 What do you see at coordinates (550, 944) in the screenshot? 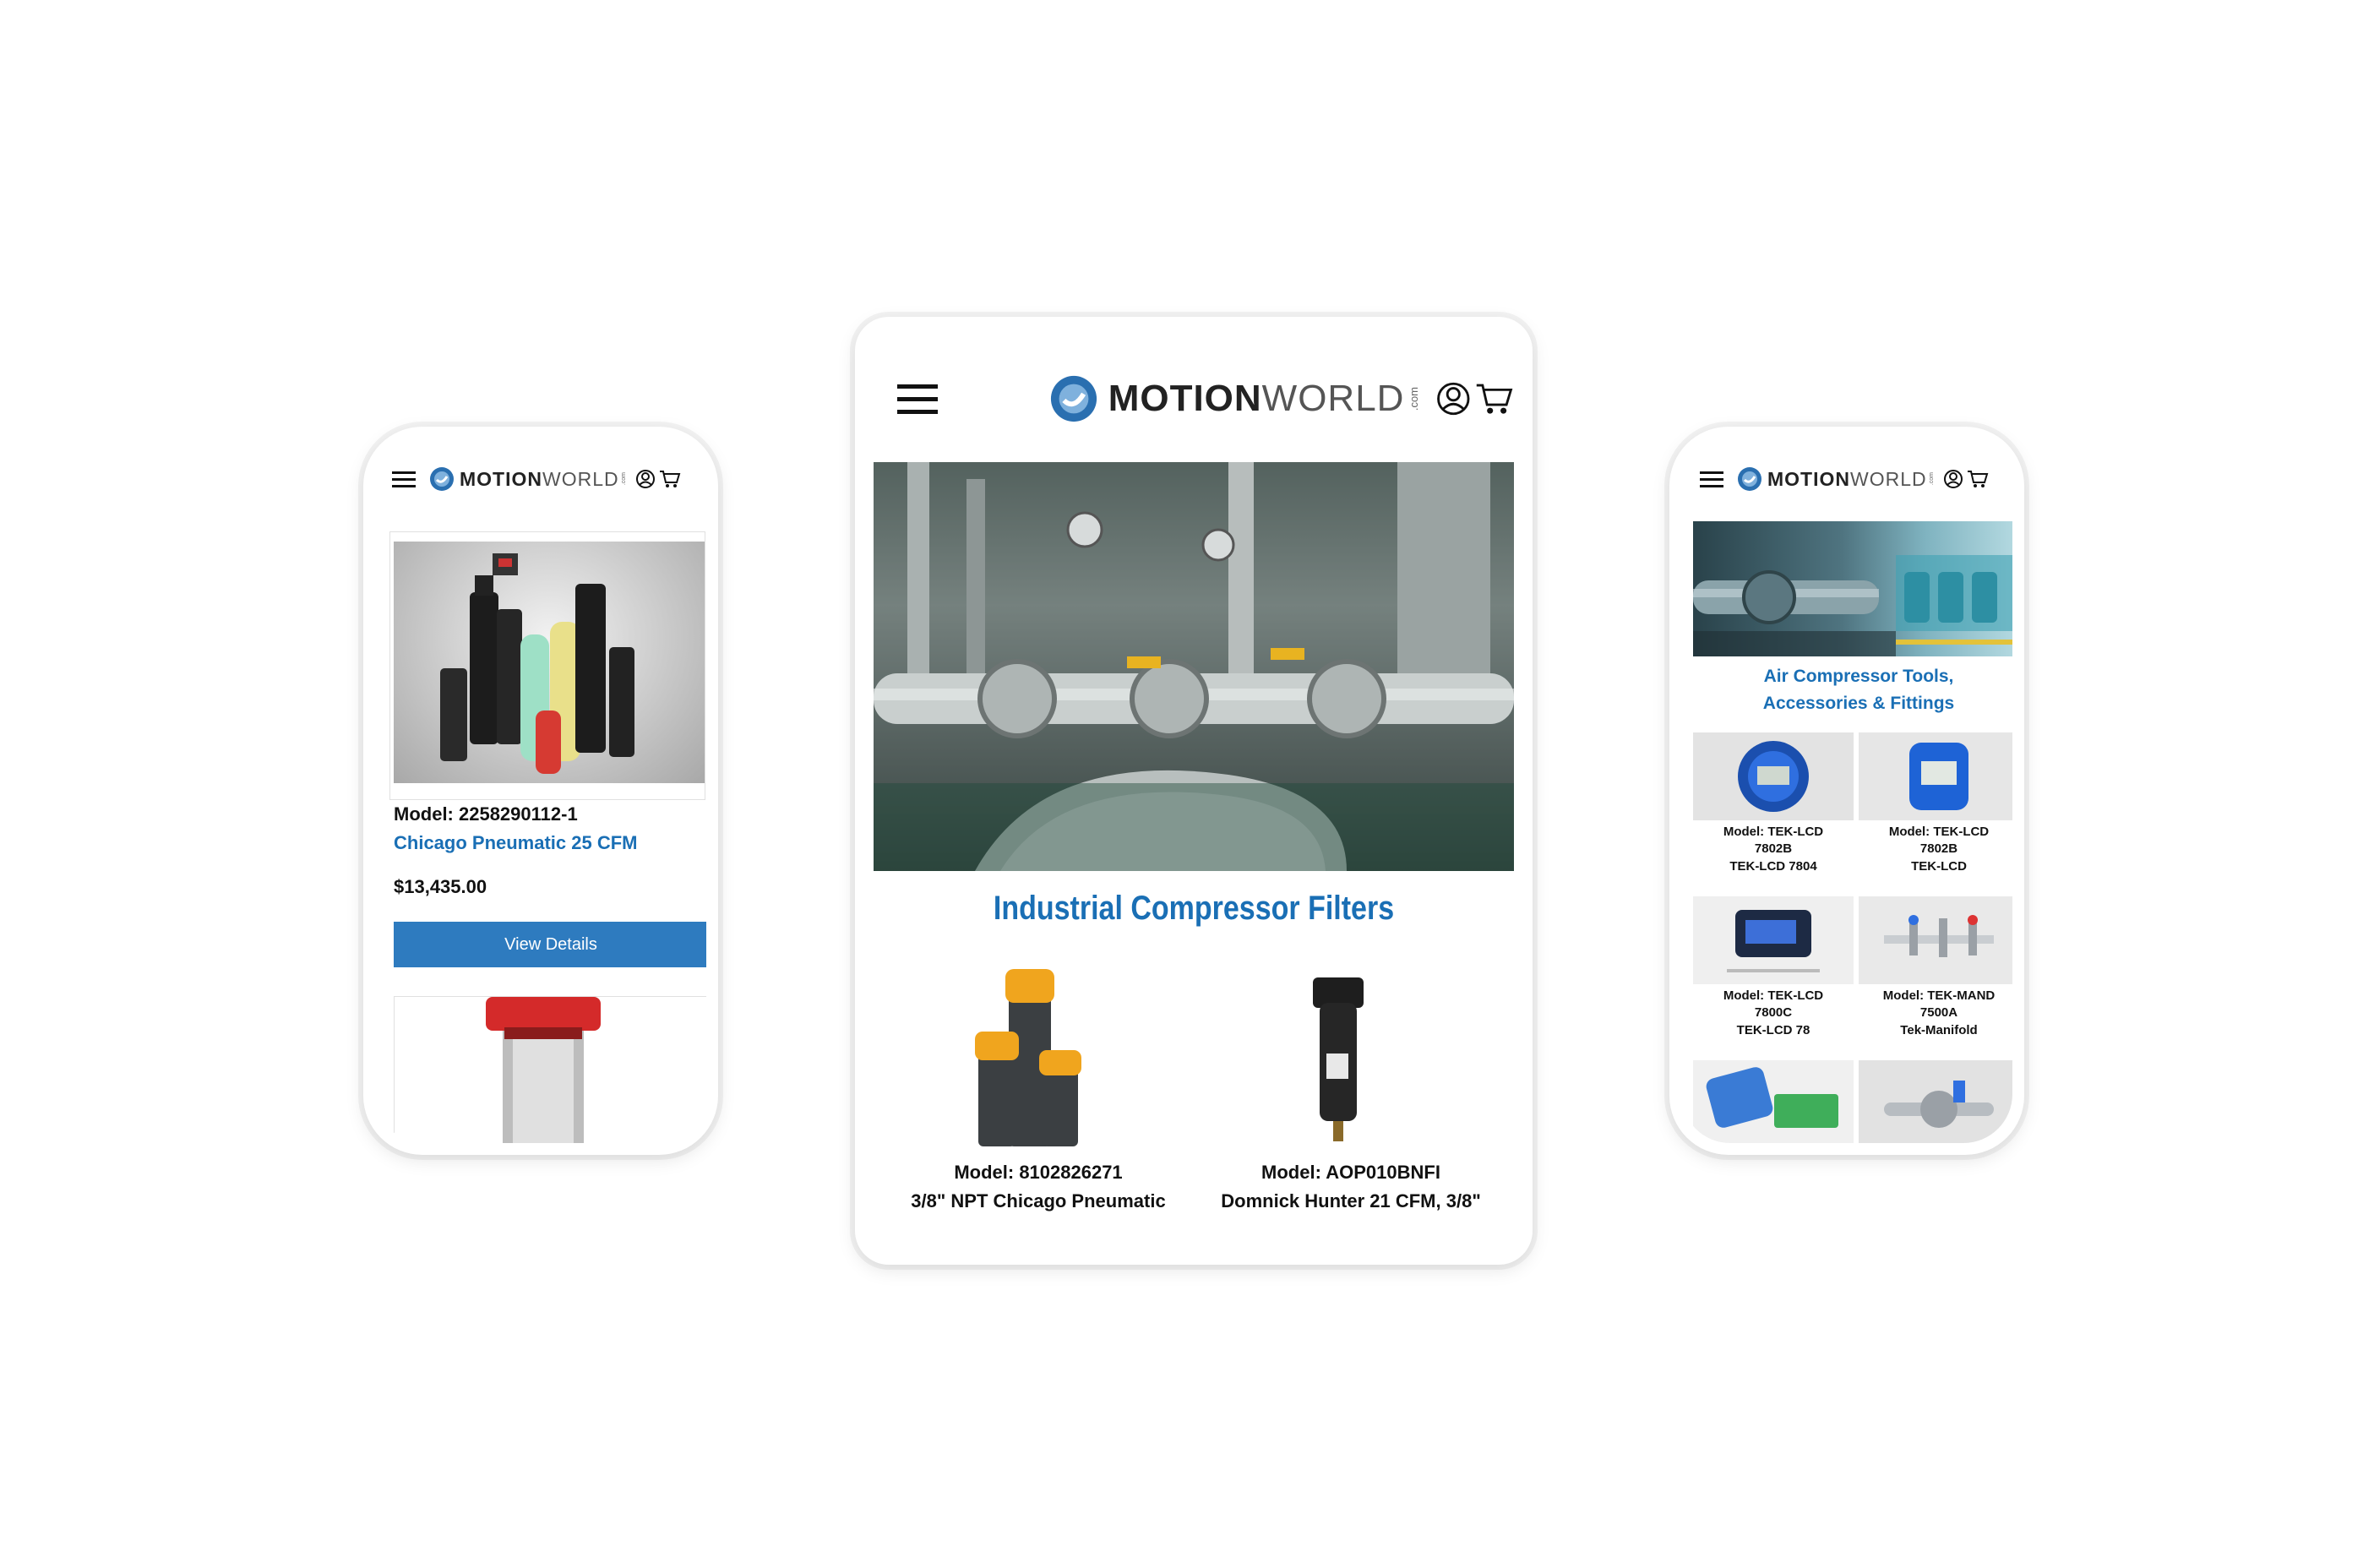
I see `view-details-button: View Details` at bounding box center [550, 944].